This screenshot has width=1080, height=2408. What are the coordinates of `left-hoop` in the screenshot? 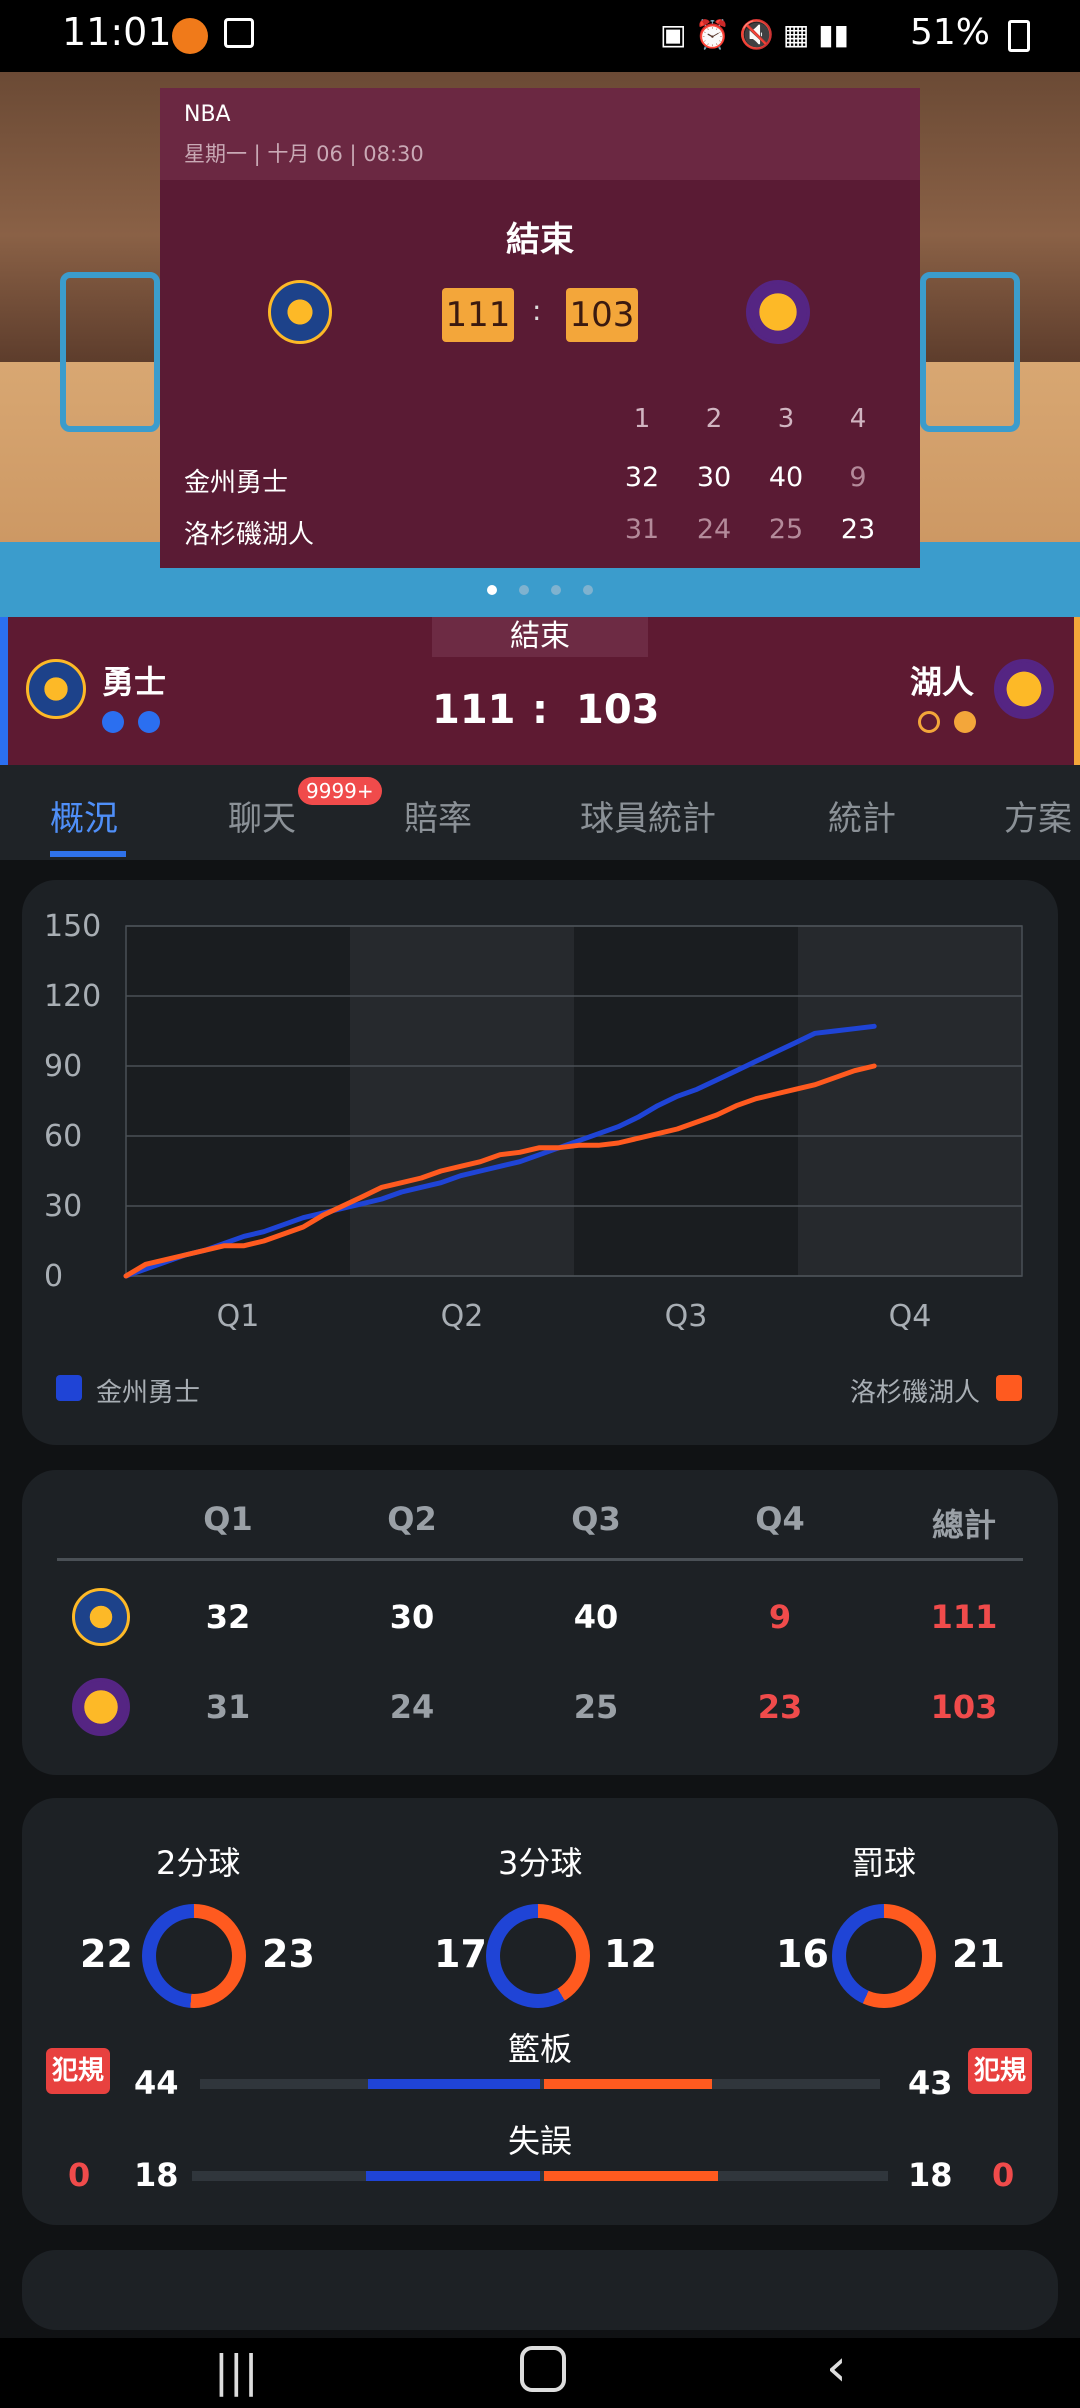 It's located at (110, 352).